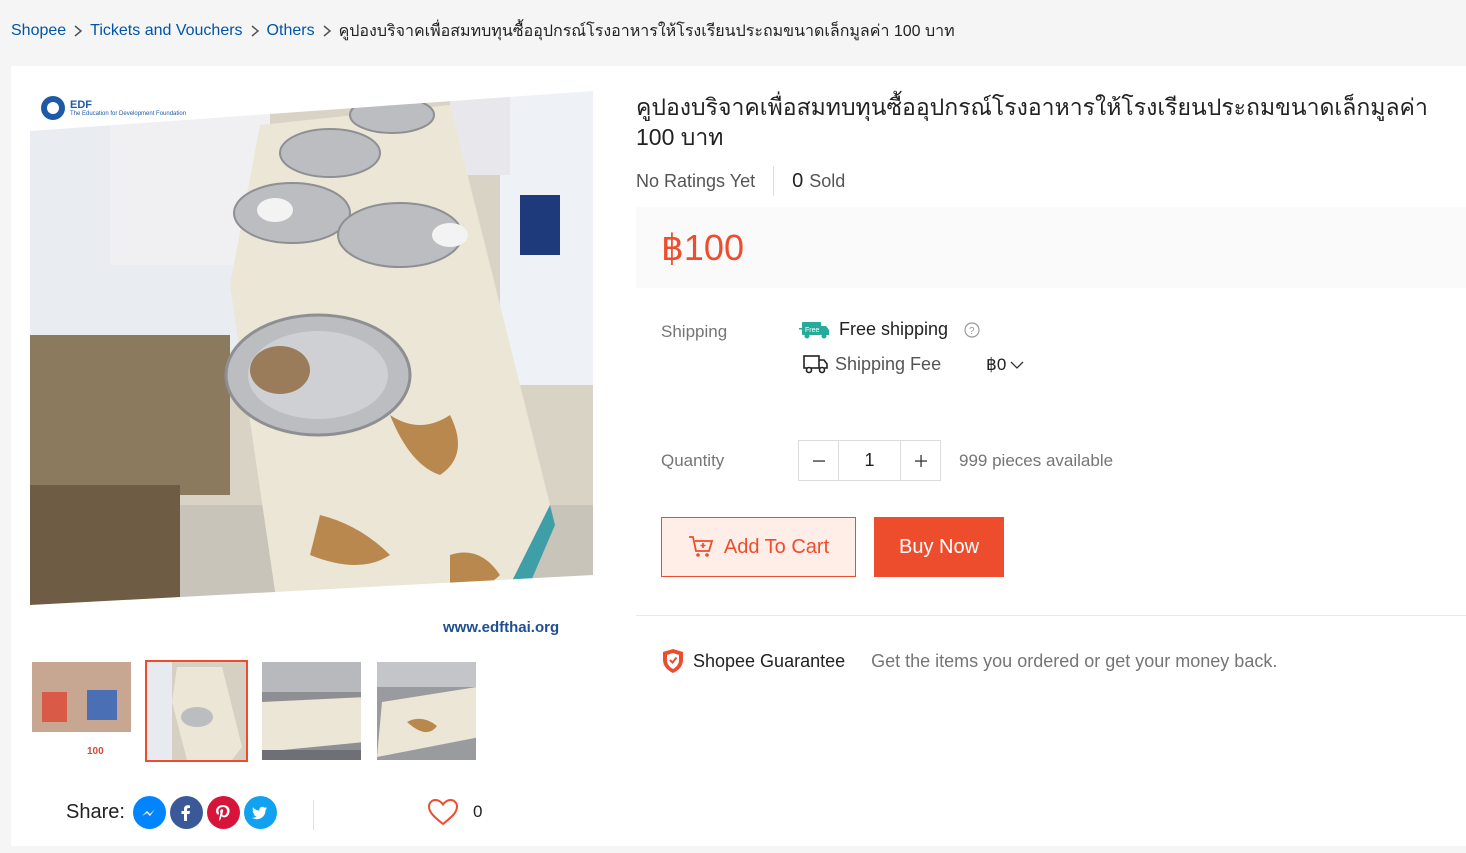 The height and width of the screenshot is (853, 1466). I want to click on heart-icon, so click(443, 812).